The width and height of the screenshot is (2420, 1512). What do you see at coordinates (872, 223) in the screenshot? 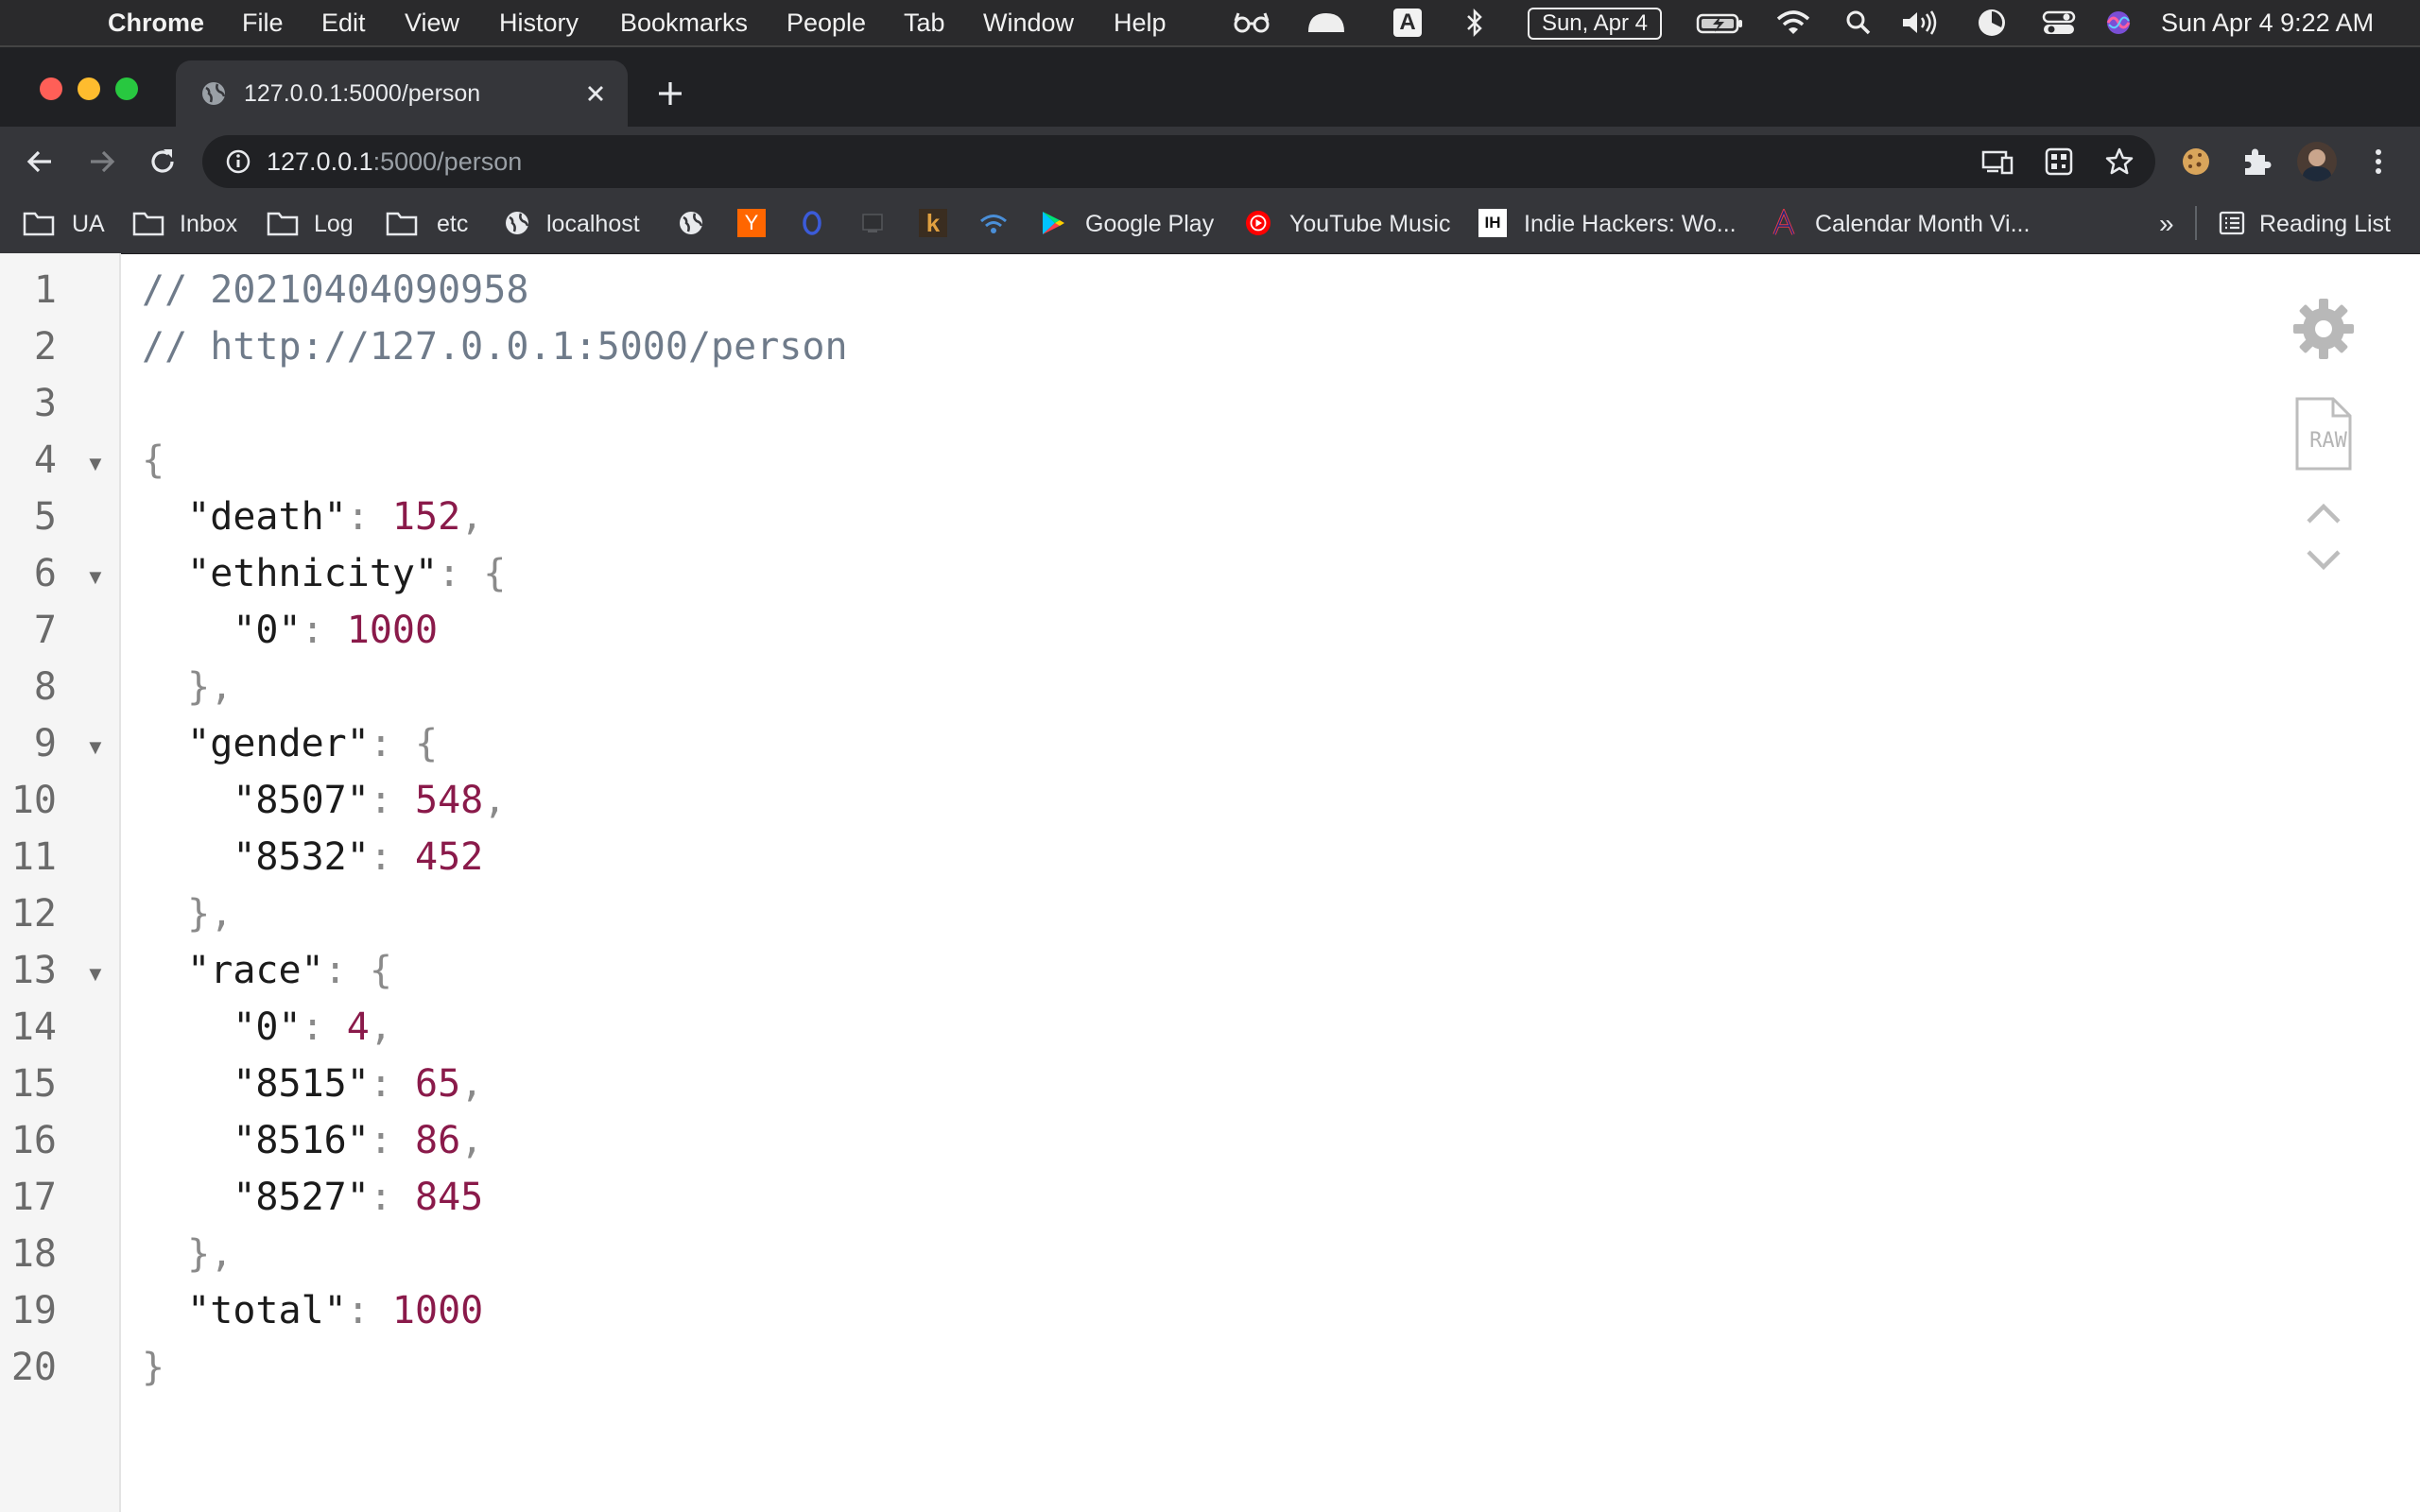
I see `dark-app-icon` at bounding box center [872, 223].